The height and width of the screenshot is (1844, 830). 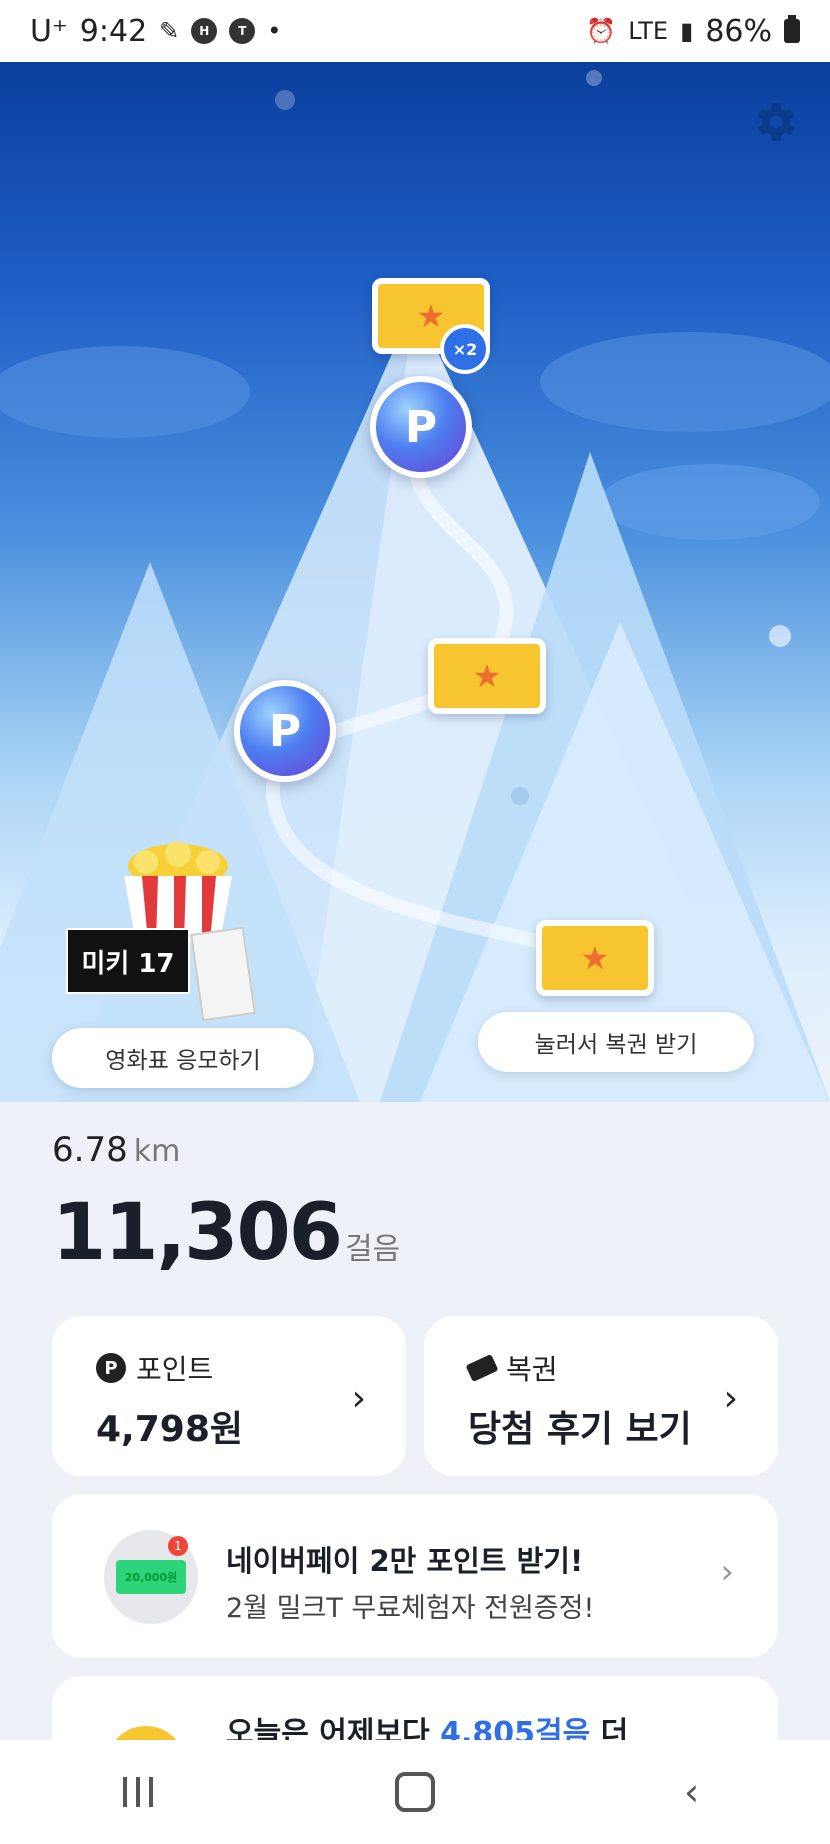 I want to click on ticket-icon, so click(x=482, y=1368).